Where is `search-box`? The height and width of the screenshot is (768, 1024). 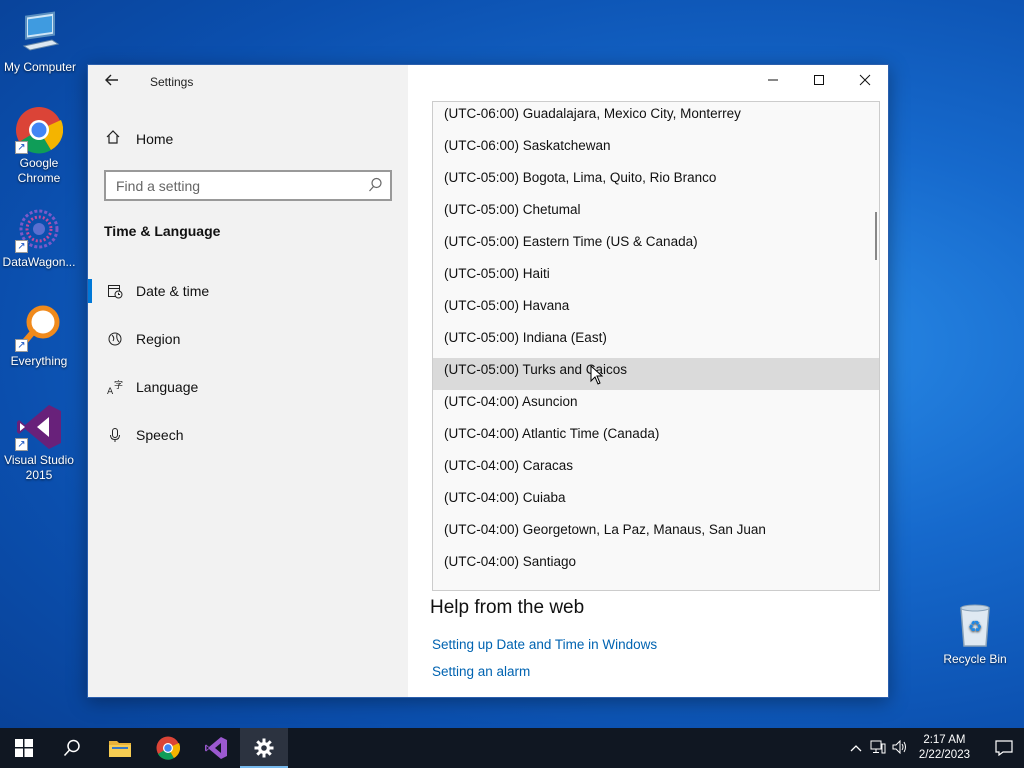 search-box is located at coordinates (248, 185).